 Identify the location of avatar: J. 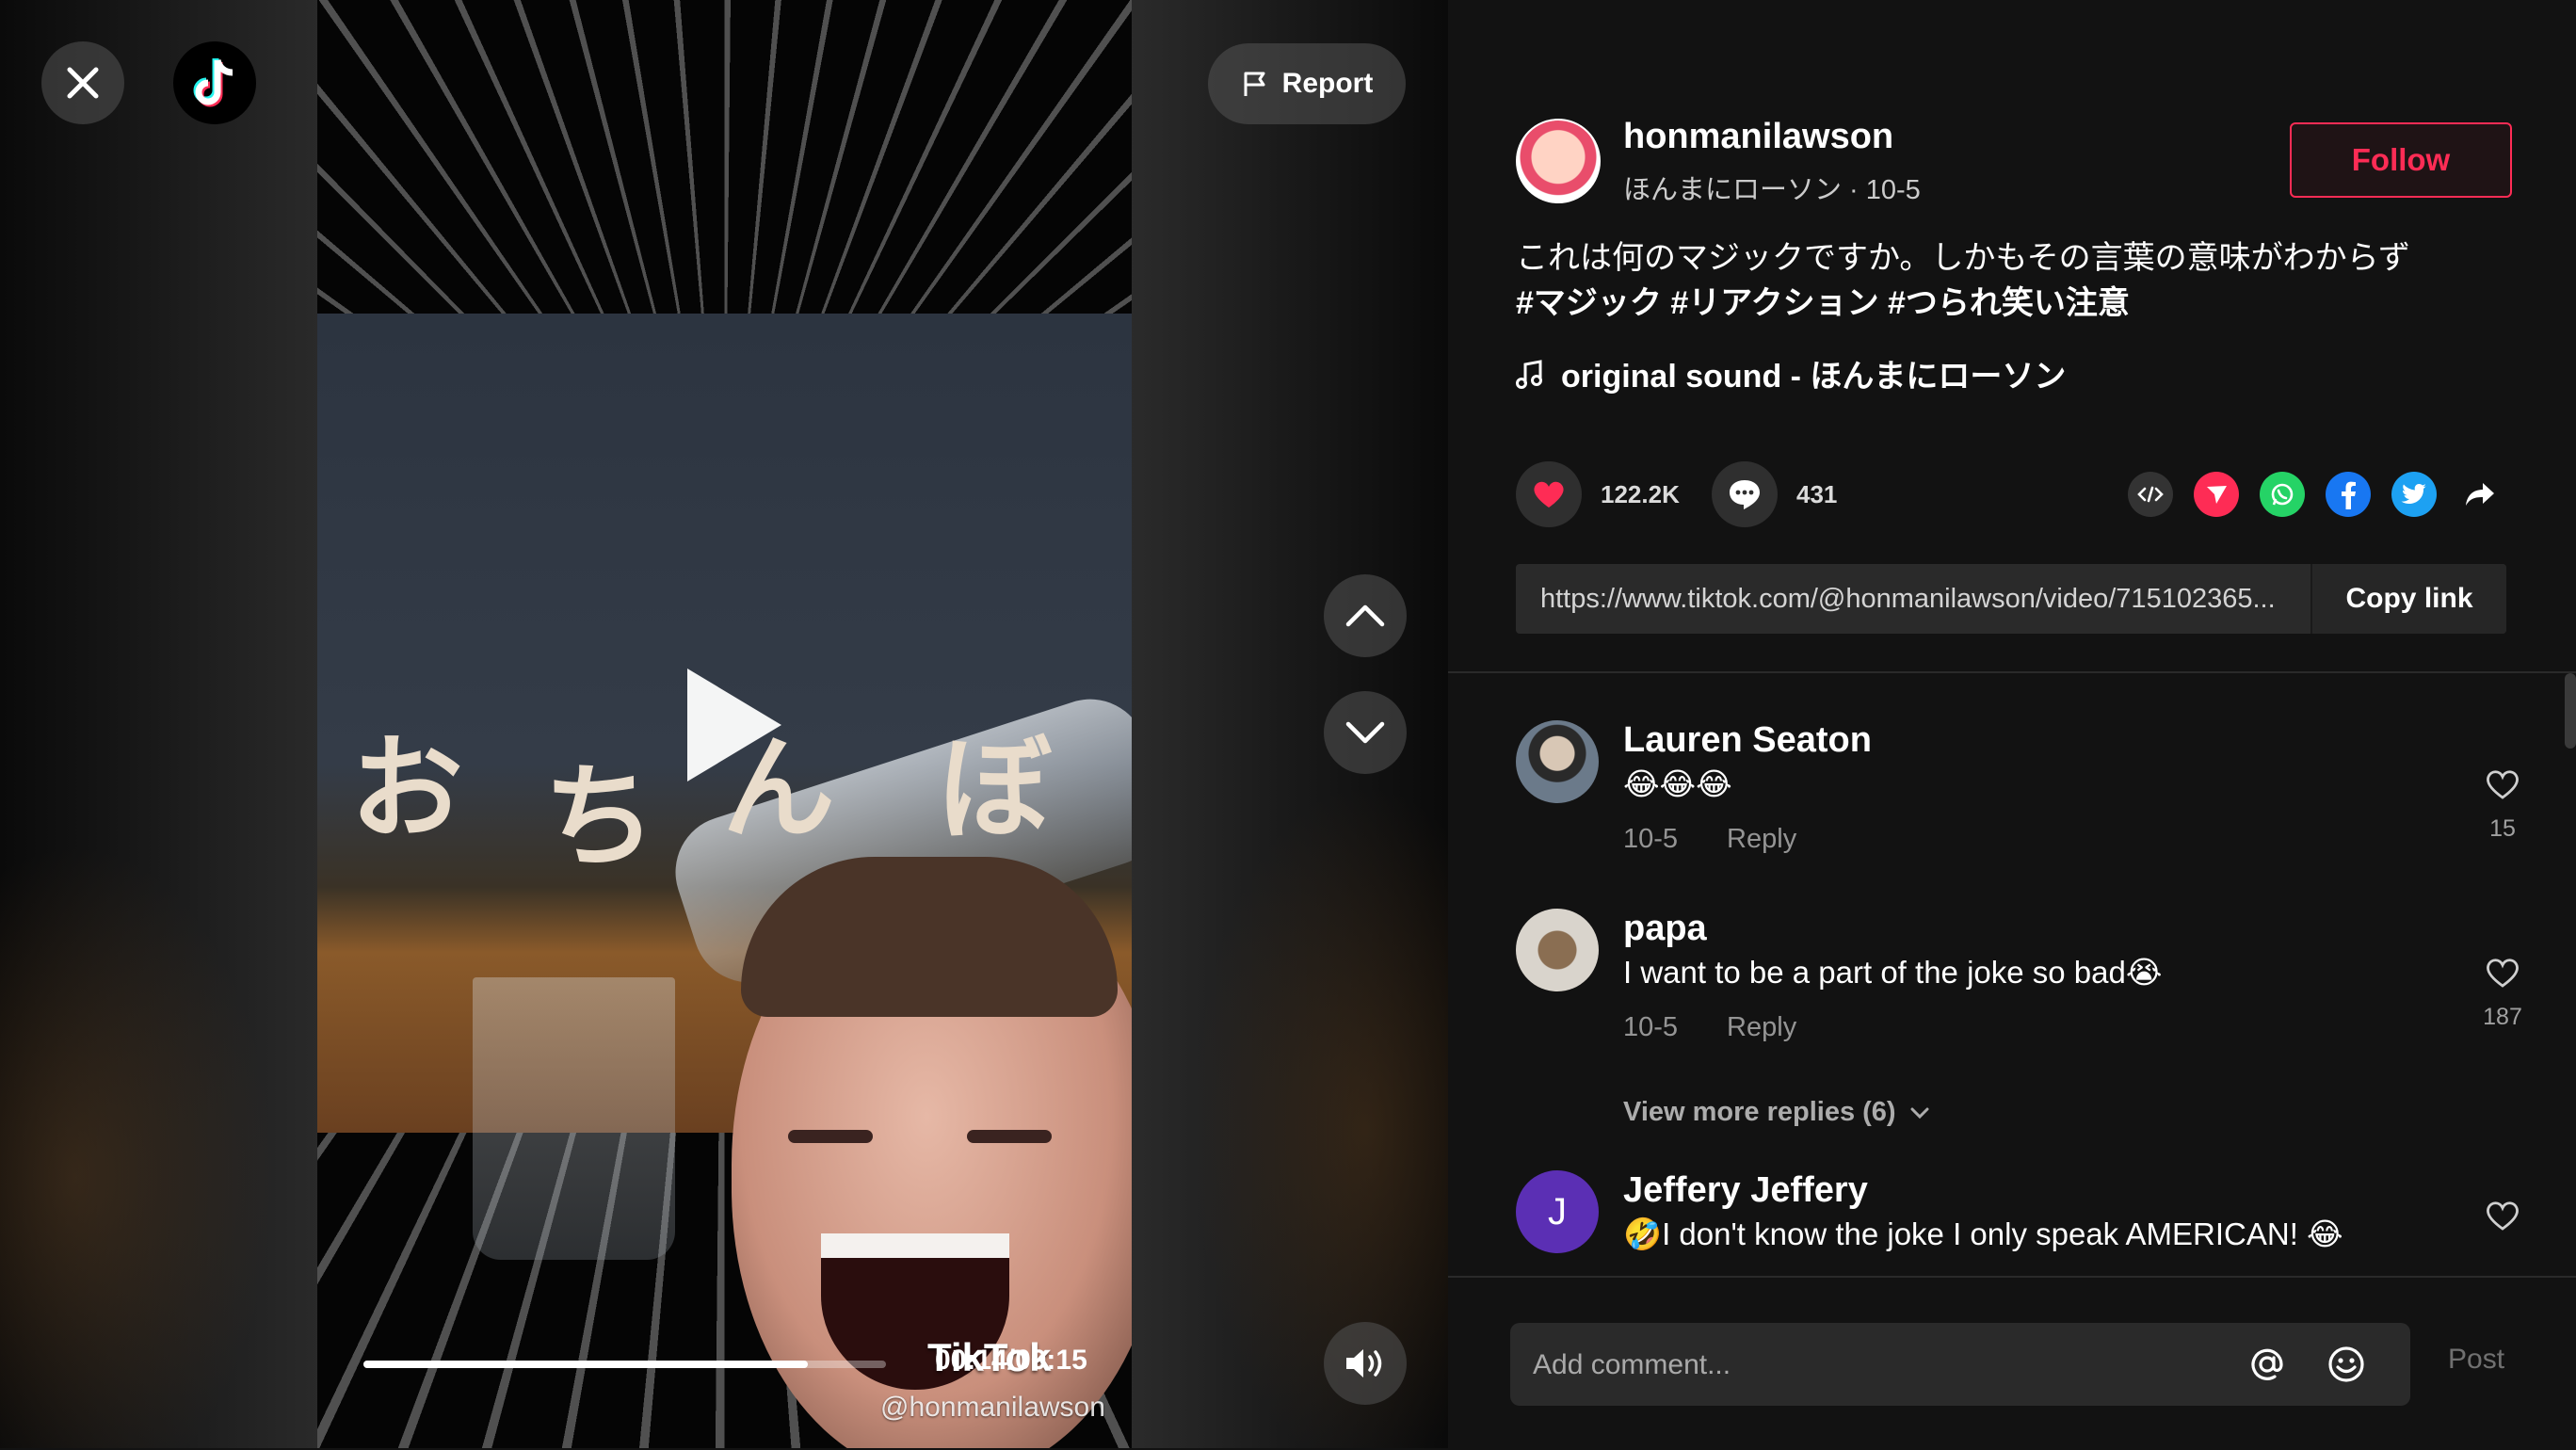
(1557, 1211).